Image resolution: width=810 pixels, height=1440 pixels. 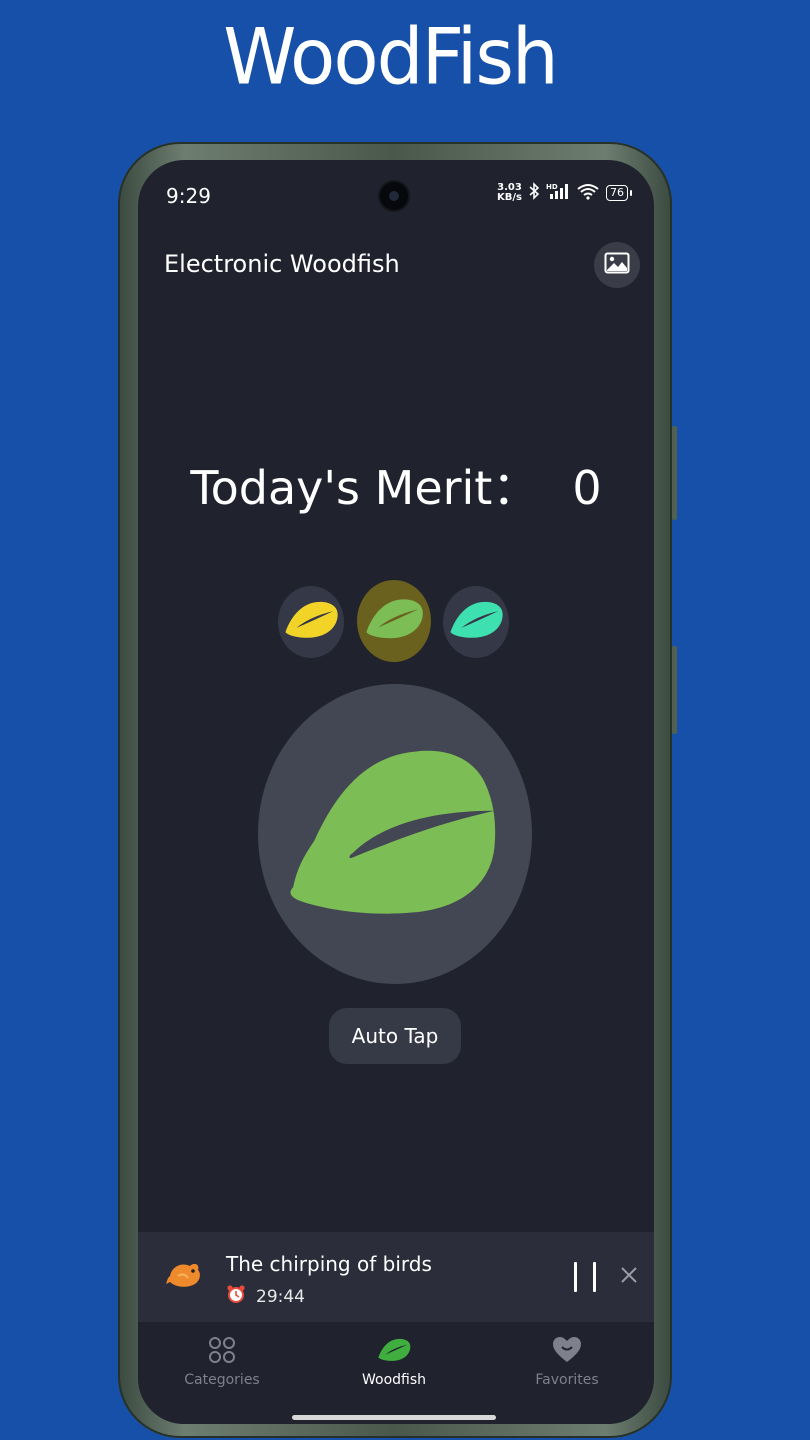 I want to click on power-button, so click(x=674, y=690).